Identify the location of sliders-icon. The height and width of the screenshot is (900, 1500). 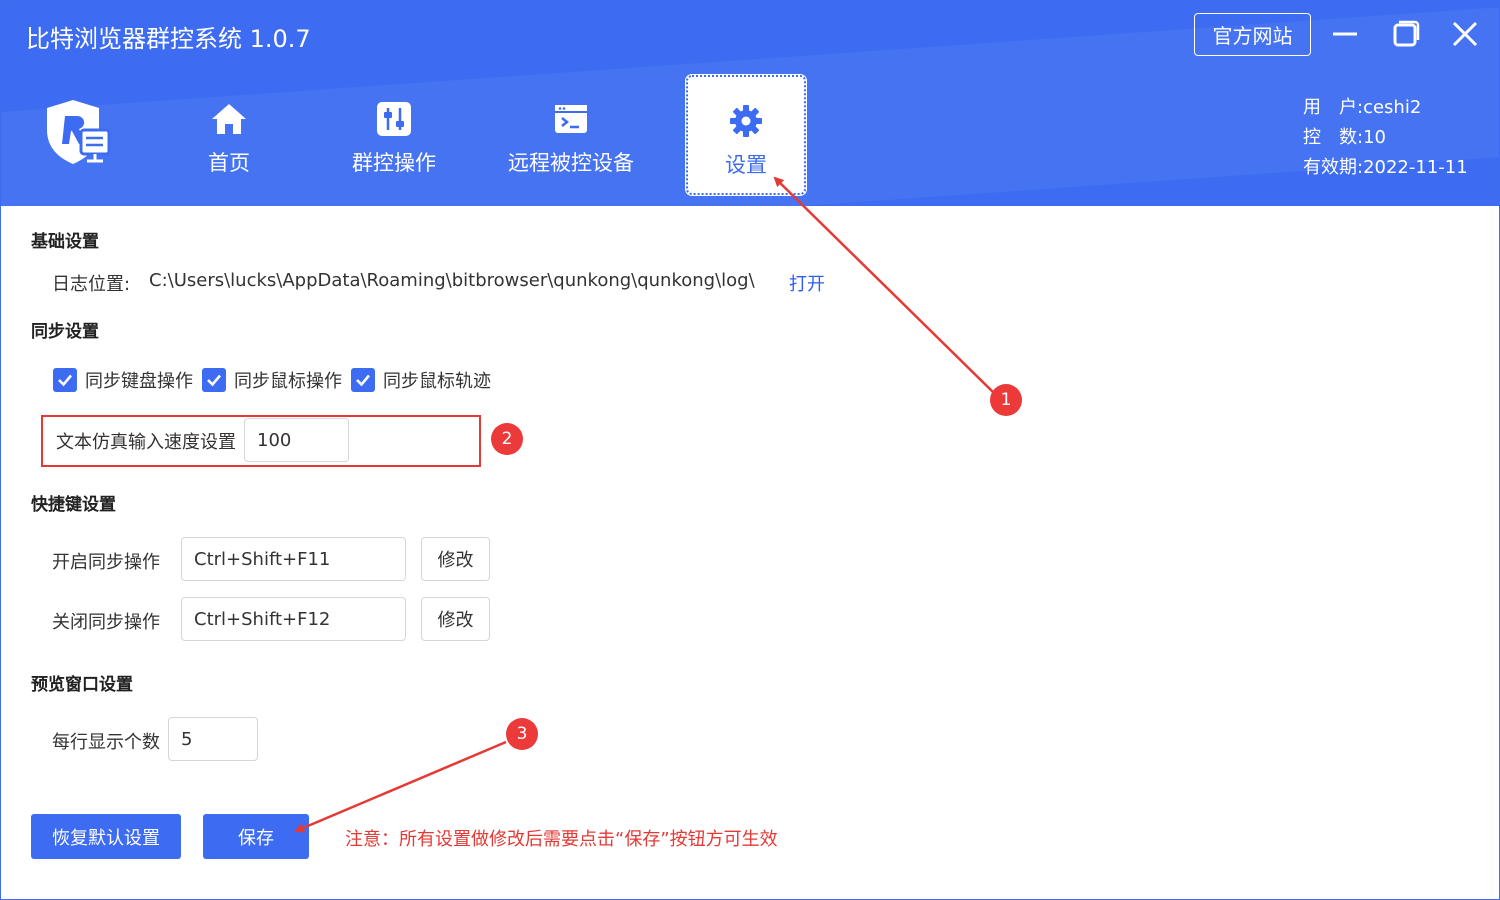
(394, 119).